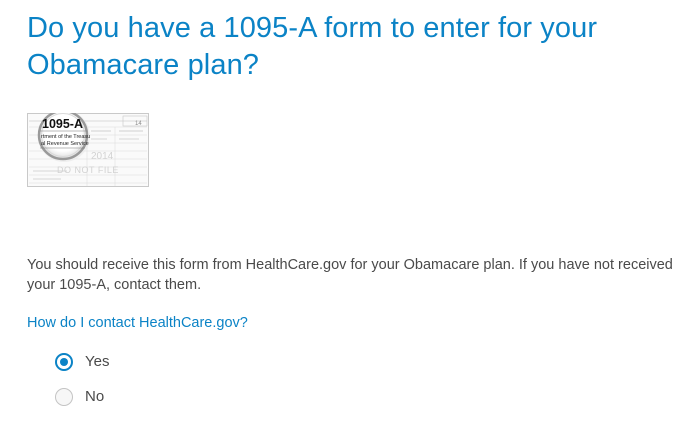  What do you see at coordinates (65, 144) in the screenshot?
I see `lens-line-2: al Revenue Service` at bounding box center [65, 144].